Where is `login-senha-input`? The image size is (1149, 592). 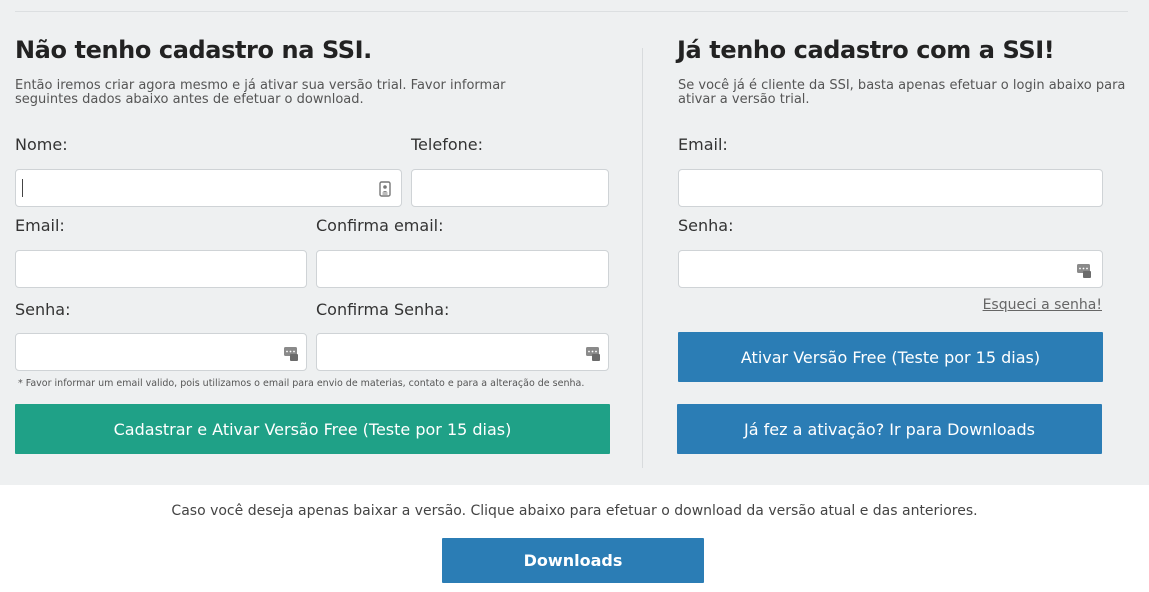 login-senha-input is located at coordinates (890, 269).